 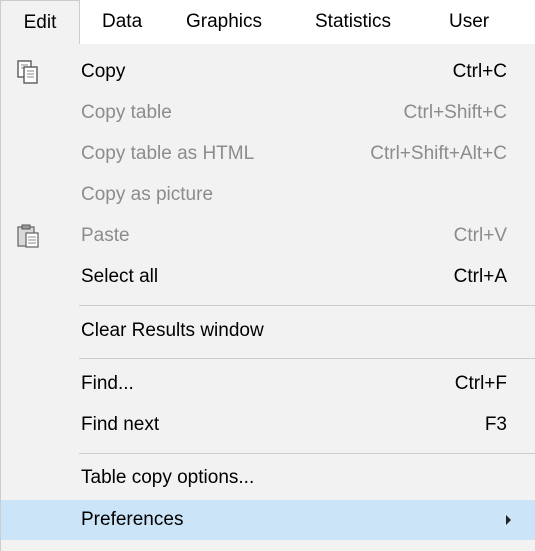 I want to click on menu-item-label: Copy table as HTML, so click(x=168, y=153).